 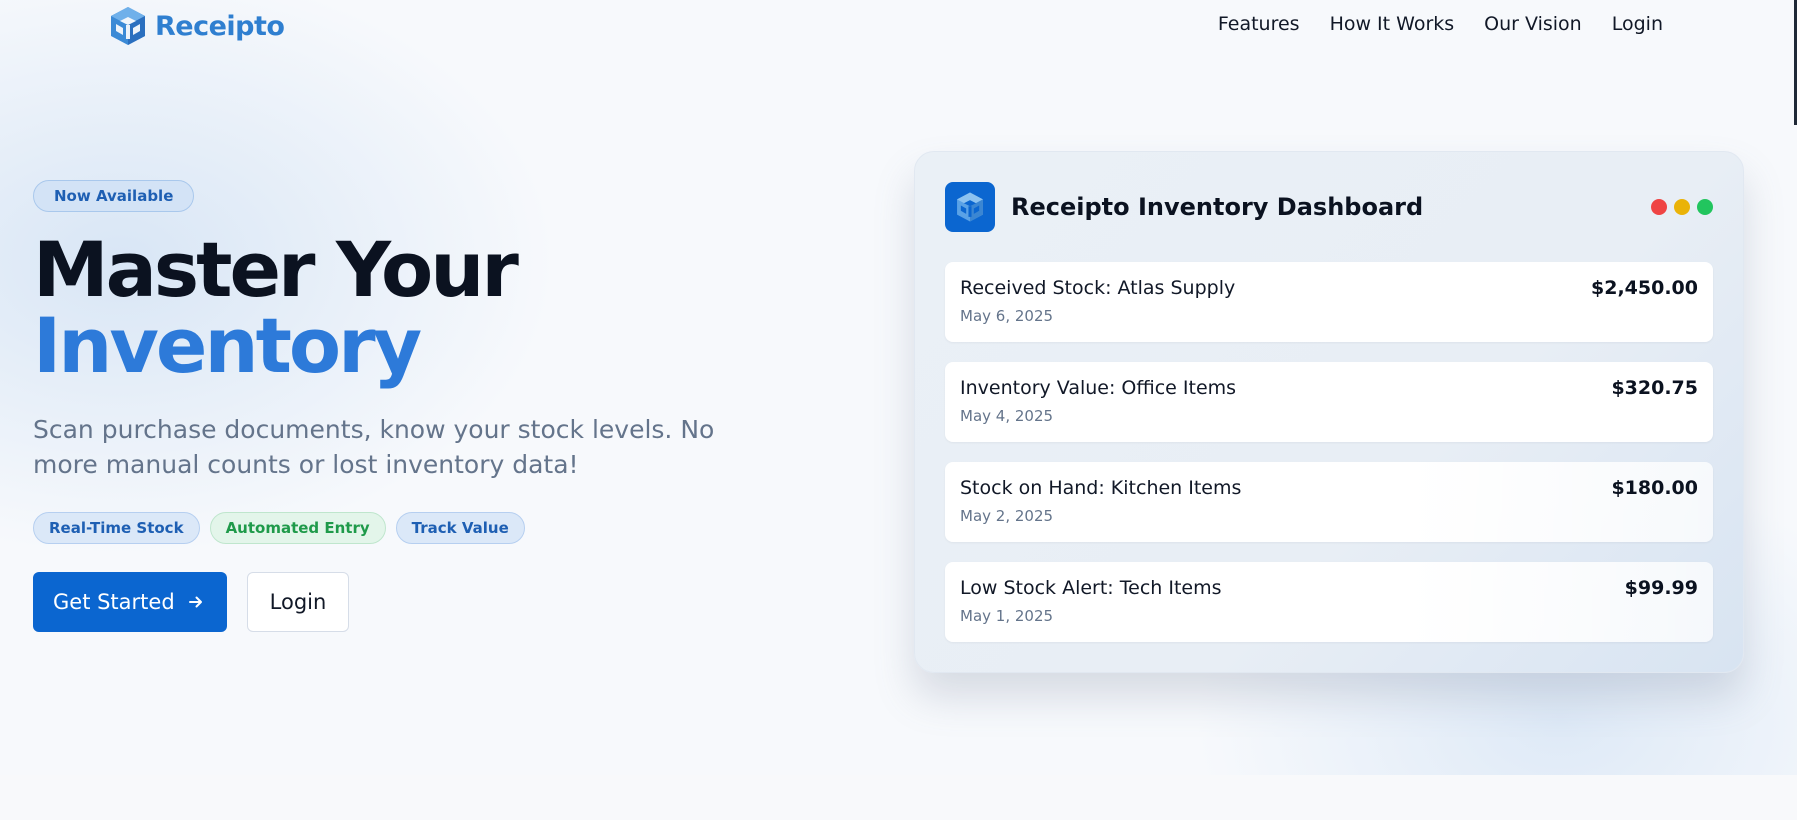 I want to click on window-dot-green, so click(x=1705, y=207).